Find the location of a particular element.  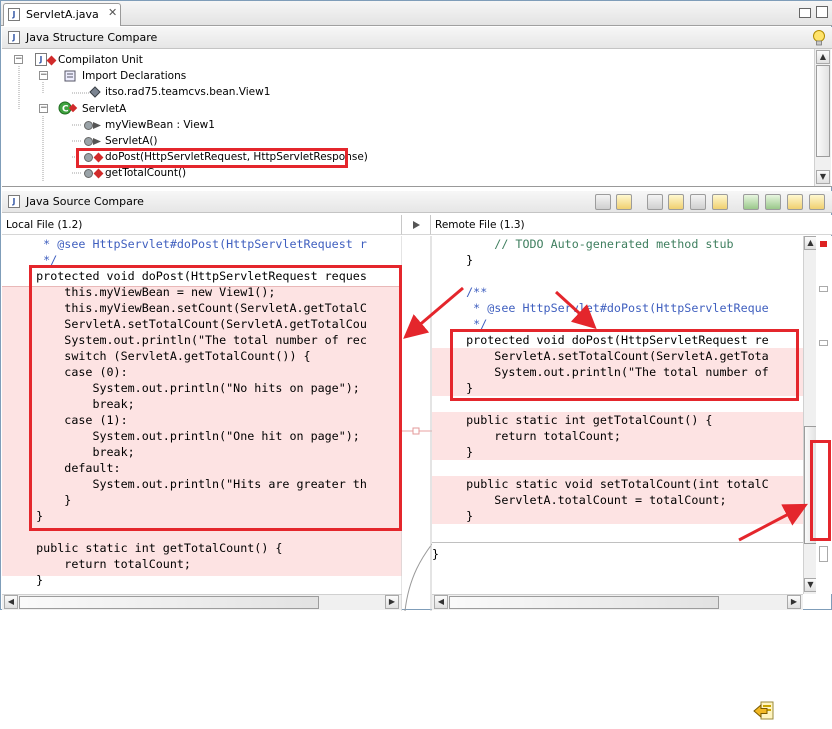

arrow-to-local is located at coordinates (433, 312).